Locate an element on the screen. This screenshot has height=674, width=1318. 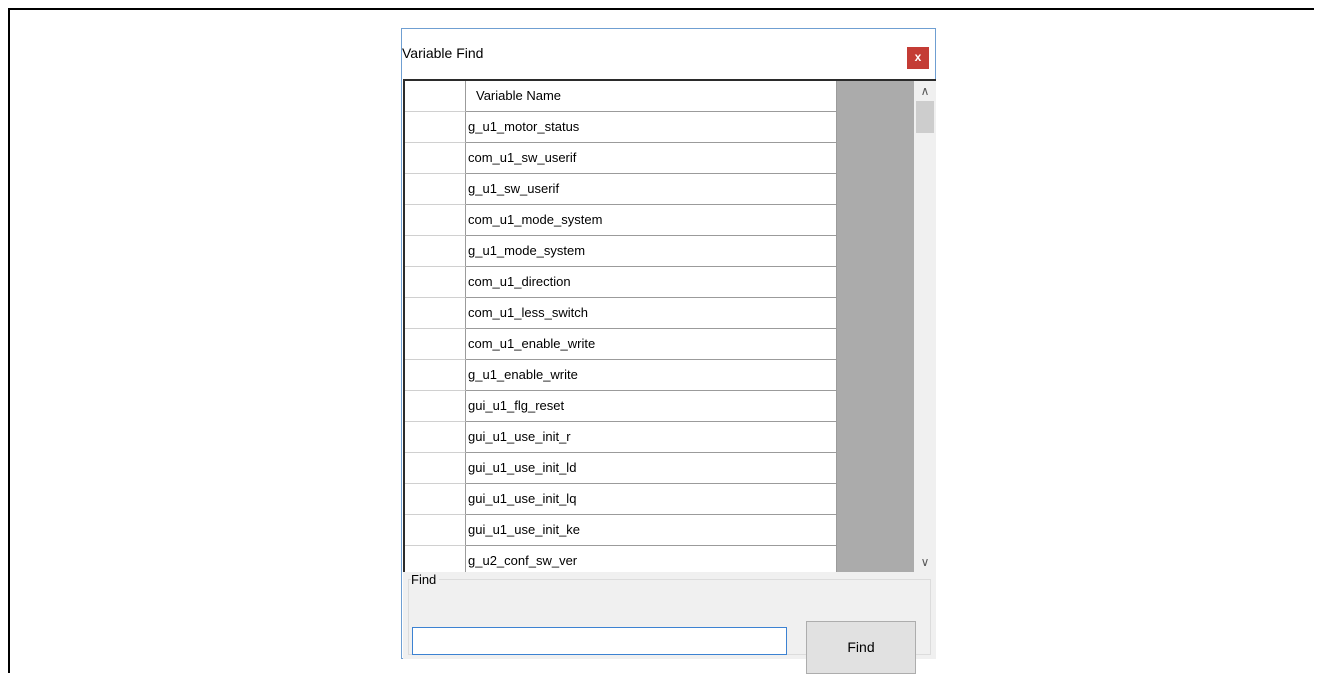
table-row: gui_u1_use_init_r is located at coordinates (621, 437).